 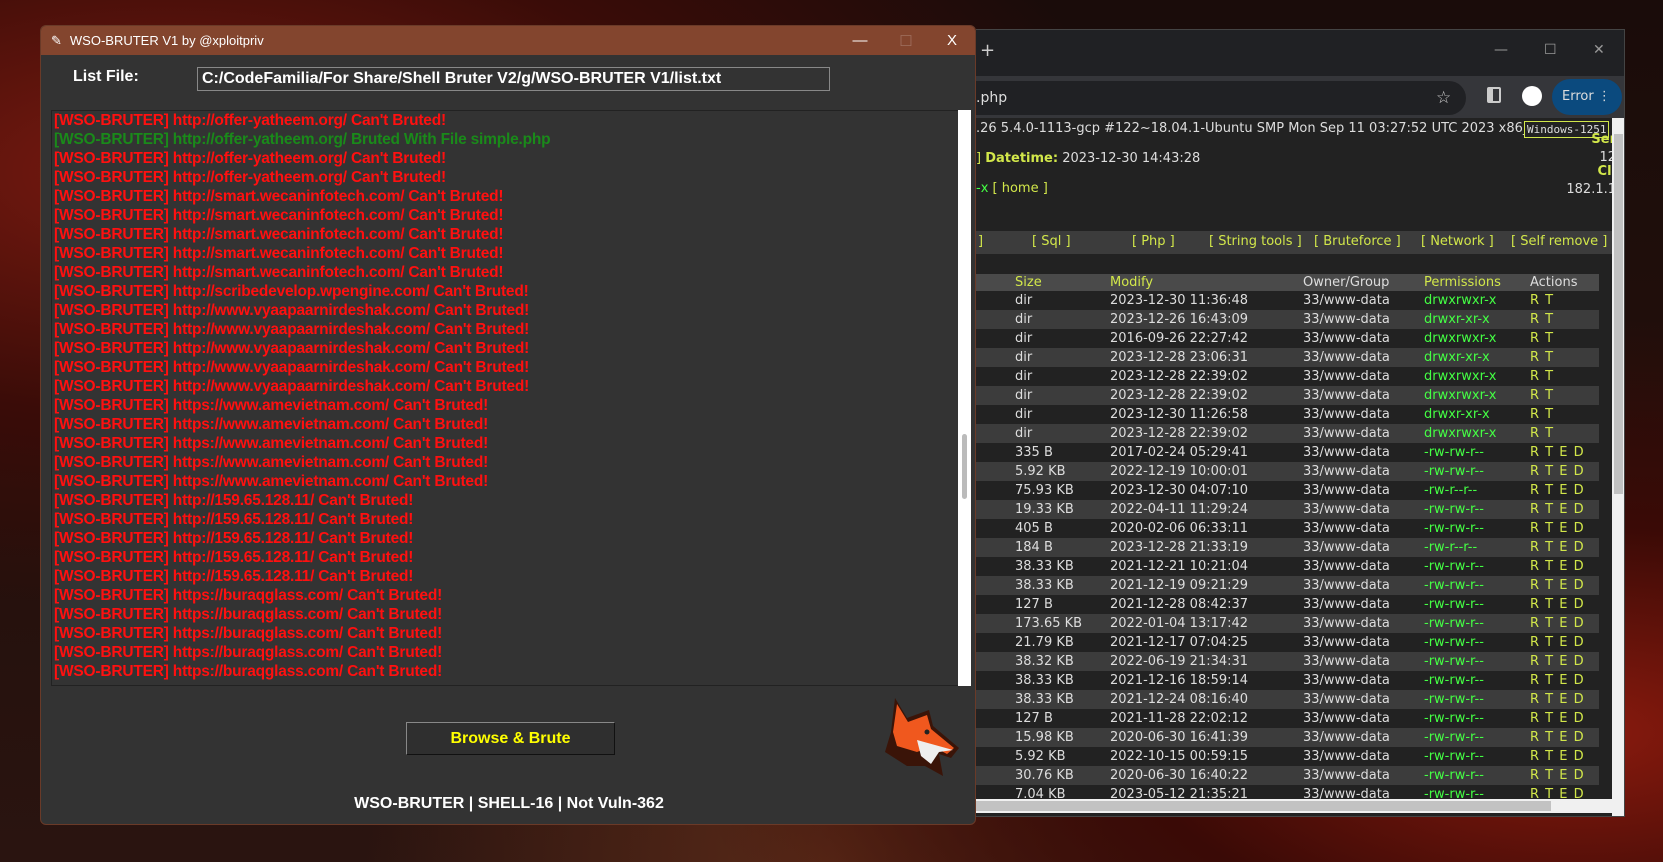 What do you see at coordinates (1221, 98) in the screenshot?
I see `address-bar: .php` at bounding box center [1221, 98].